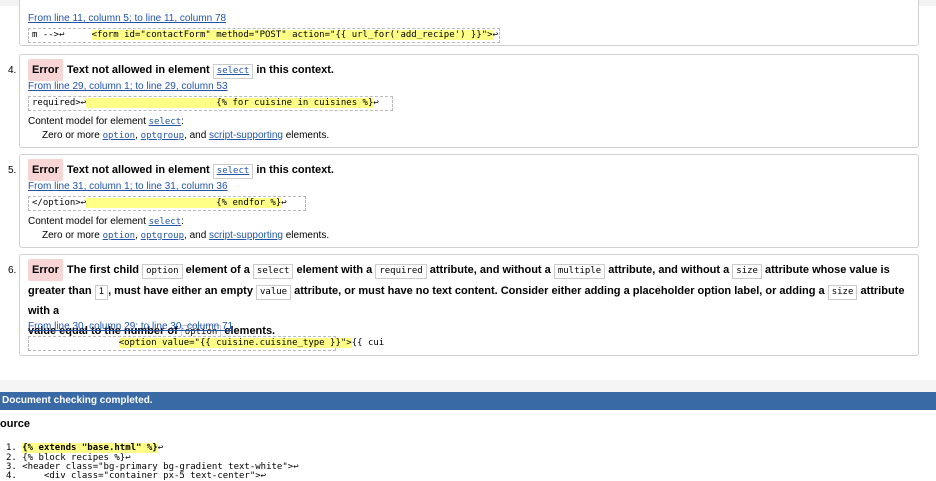  Describe the element at coordinates (101, 292) in the screenshot. I see `inline-code: 1` at that location.